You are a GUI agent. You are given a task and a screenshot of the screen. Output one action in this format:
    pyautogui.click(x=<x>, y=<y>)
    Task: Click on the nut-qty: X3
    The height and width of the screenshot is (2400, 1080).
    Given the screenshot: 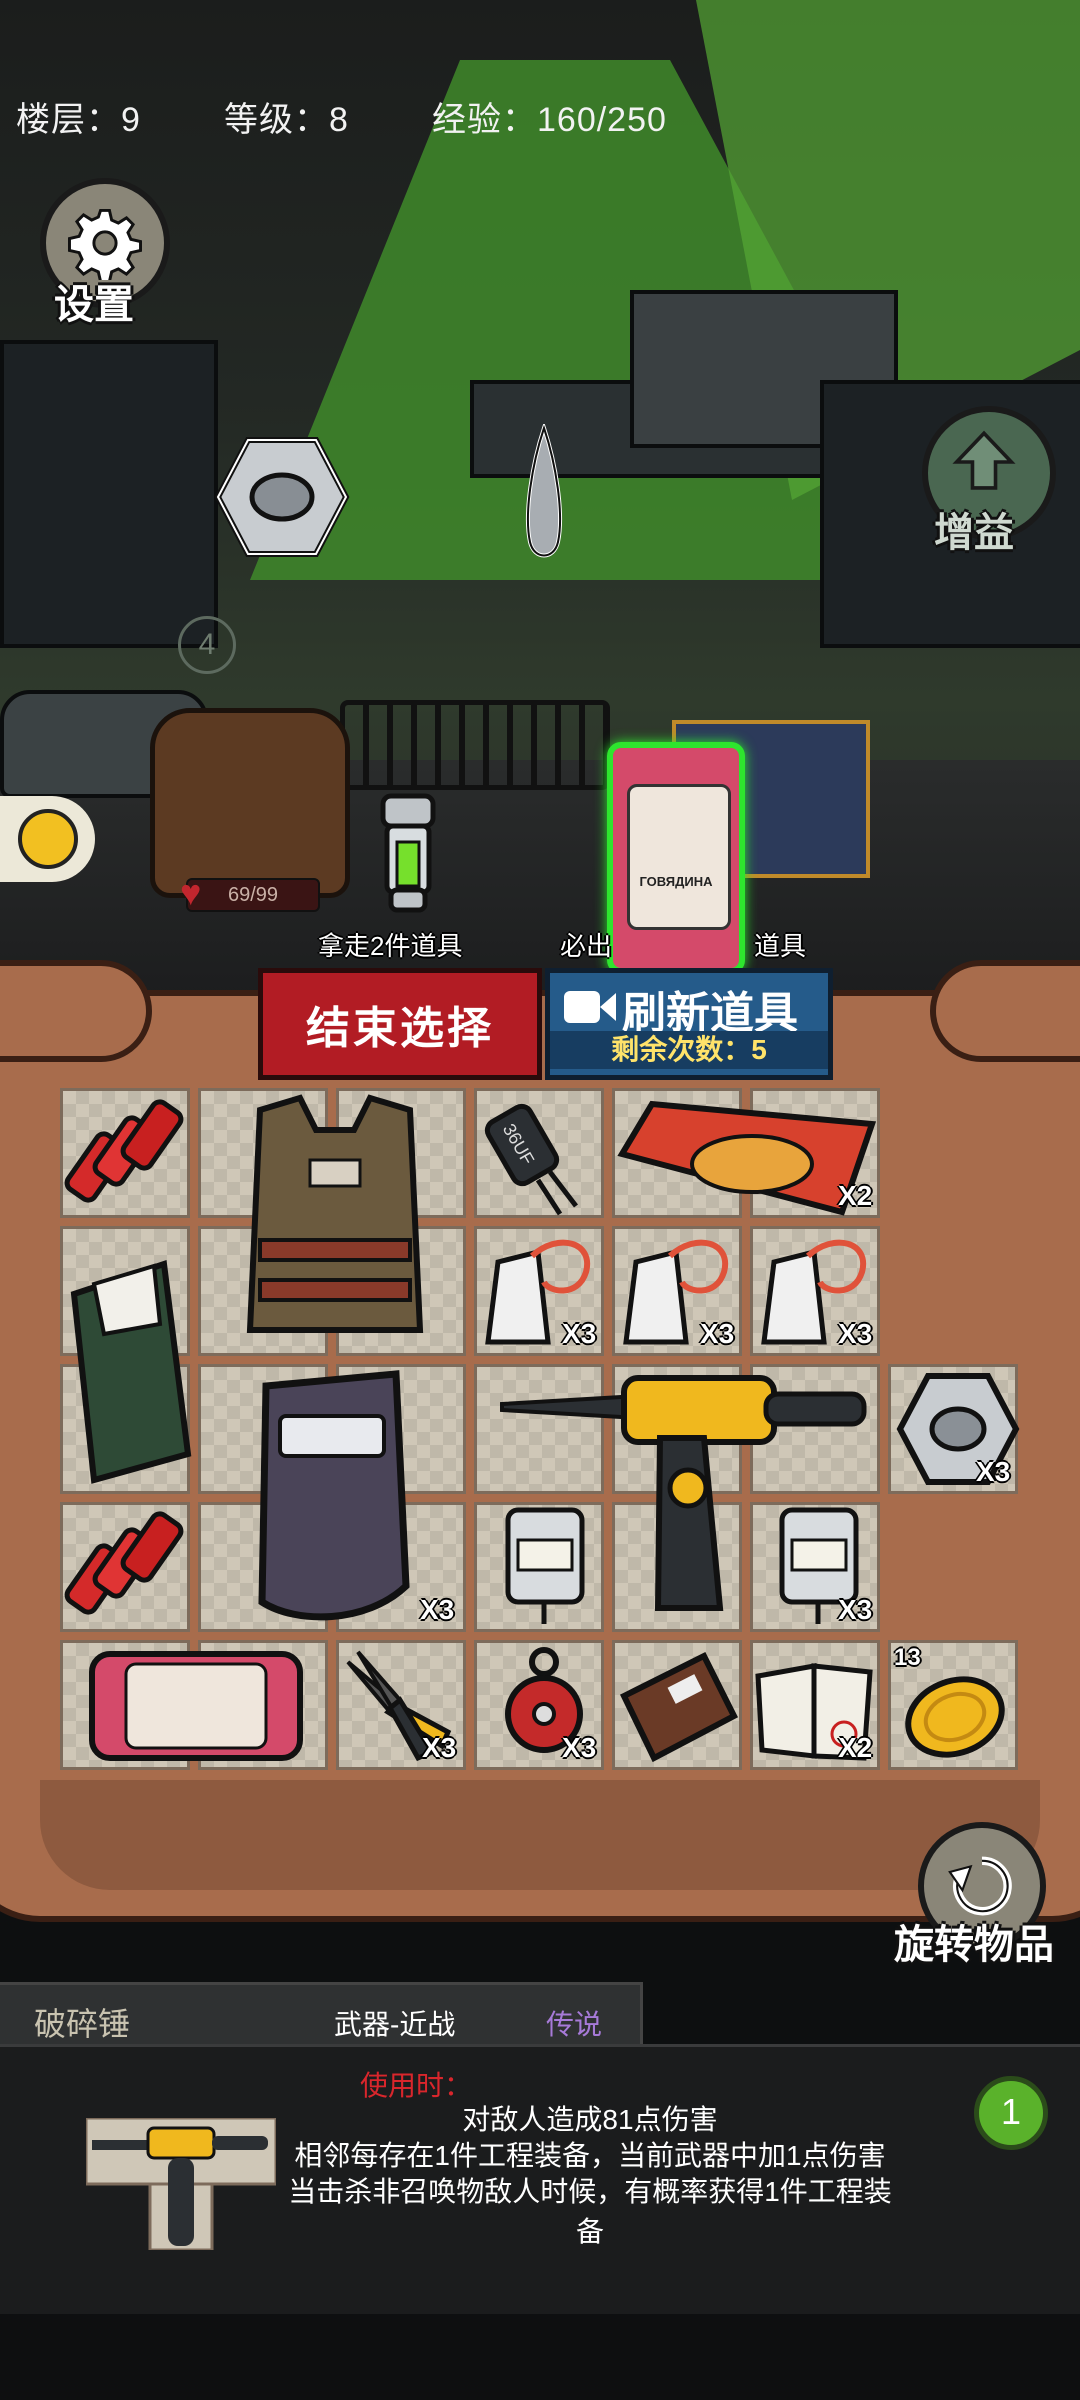 What is the action you would take?
    pyautogui.click(x=993, y=1471)
    